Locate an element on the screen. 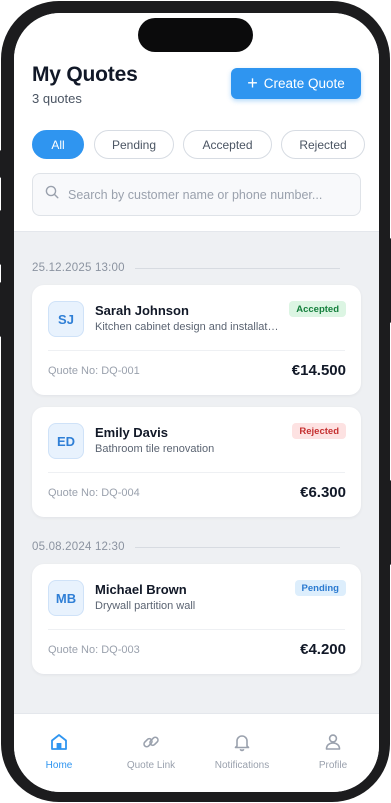  customer-name: Emily Davis is located at coordinates (131, 432).